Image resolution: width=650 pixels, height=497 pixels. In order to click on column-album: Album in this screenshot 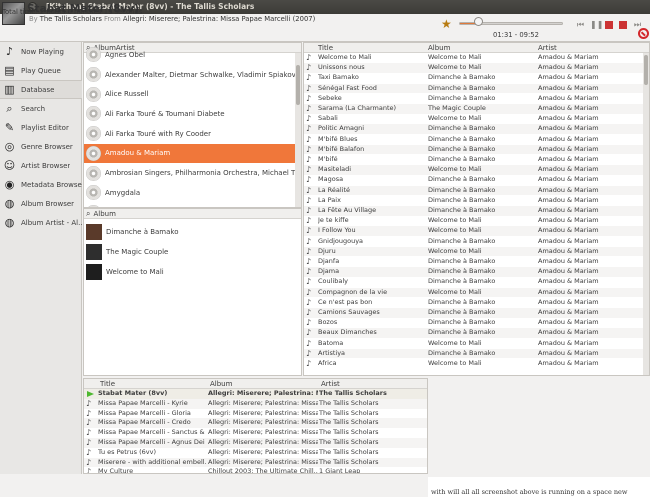, I will do `click(438, 48)`.